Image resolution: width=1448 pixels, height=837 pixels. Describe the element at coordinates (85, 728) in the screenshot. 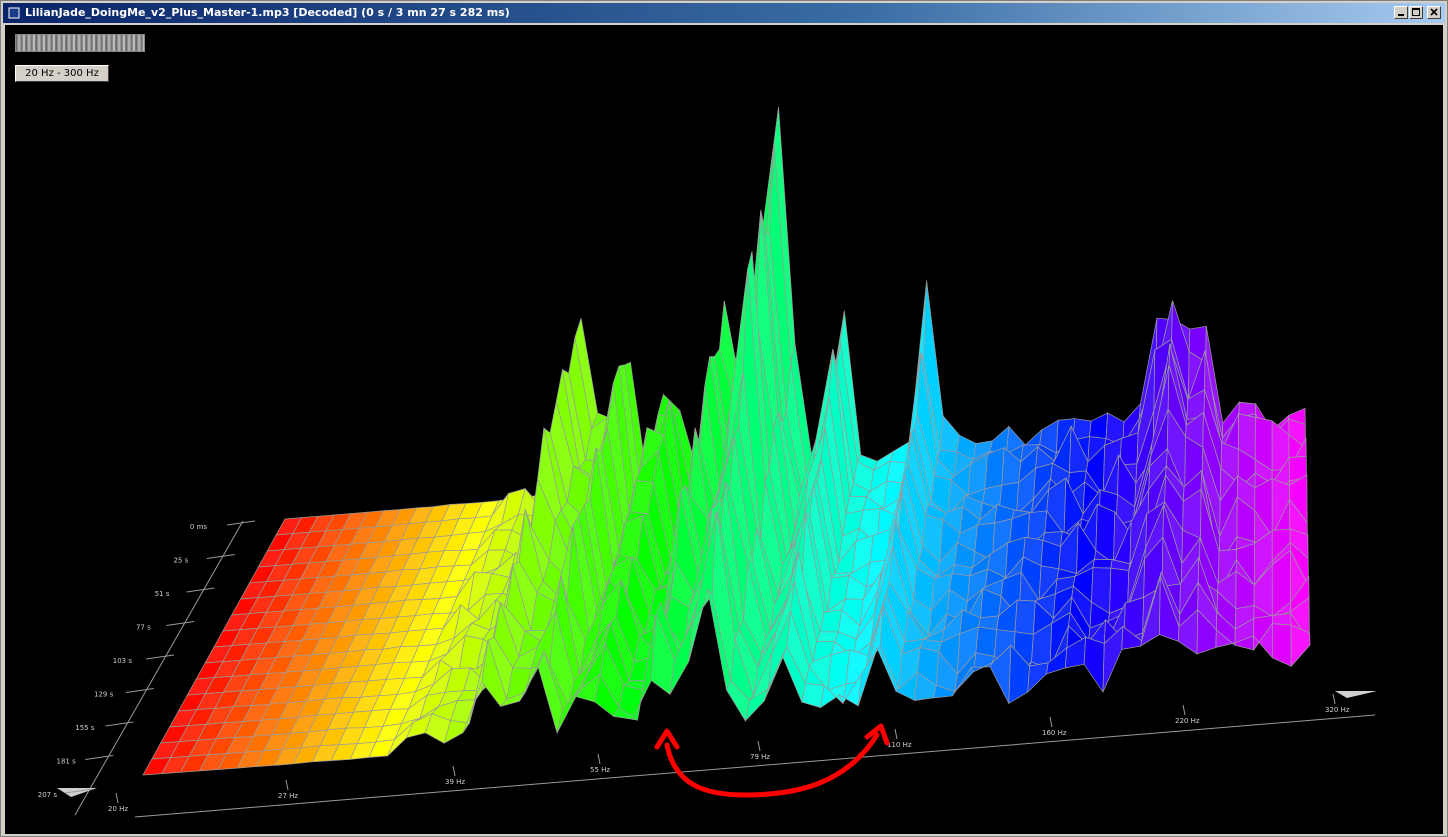

I see `time-tick-label: 155 s` at that location.